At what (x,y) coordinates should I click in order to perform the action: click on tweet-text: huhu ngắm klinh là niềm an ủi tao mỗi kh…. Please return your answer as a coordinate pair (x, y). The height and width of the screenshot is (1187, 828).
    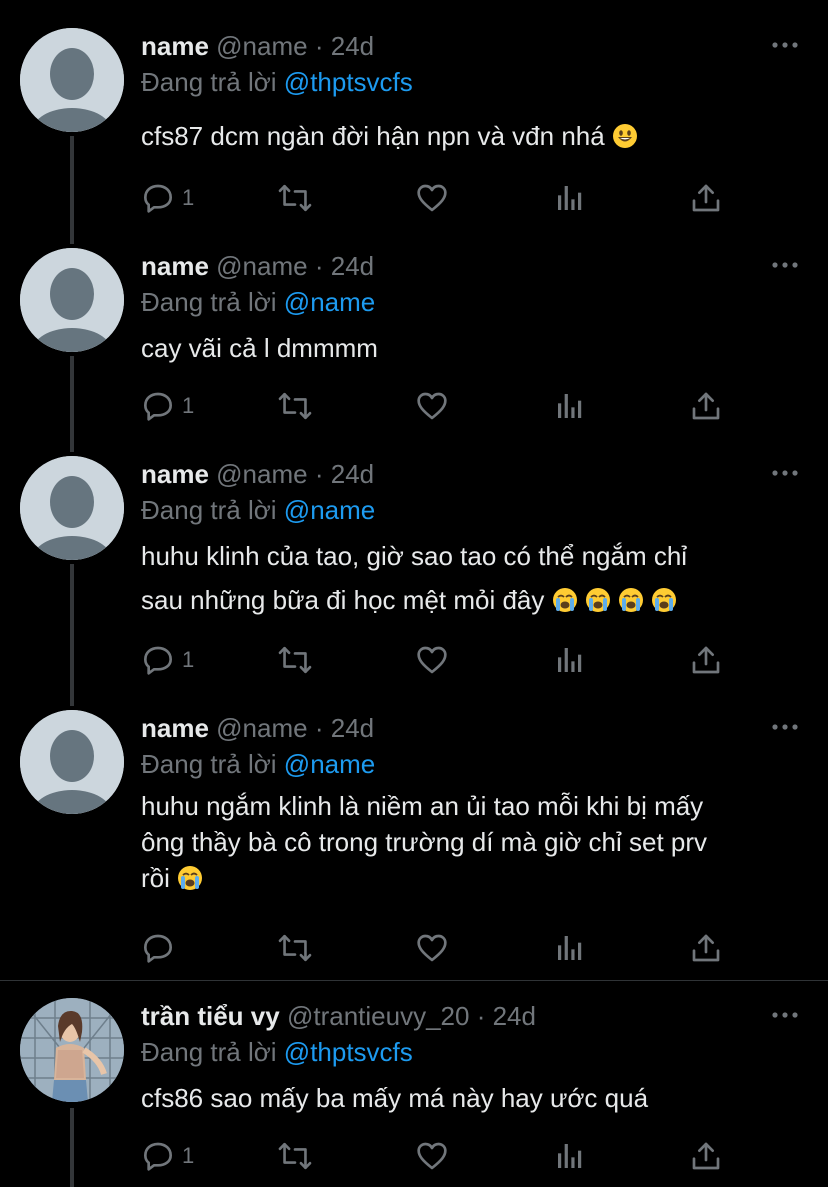
    Looking at the image, I should click on (471, 842).